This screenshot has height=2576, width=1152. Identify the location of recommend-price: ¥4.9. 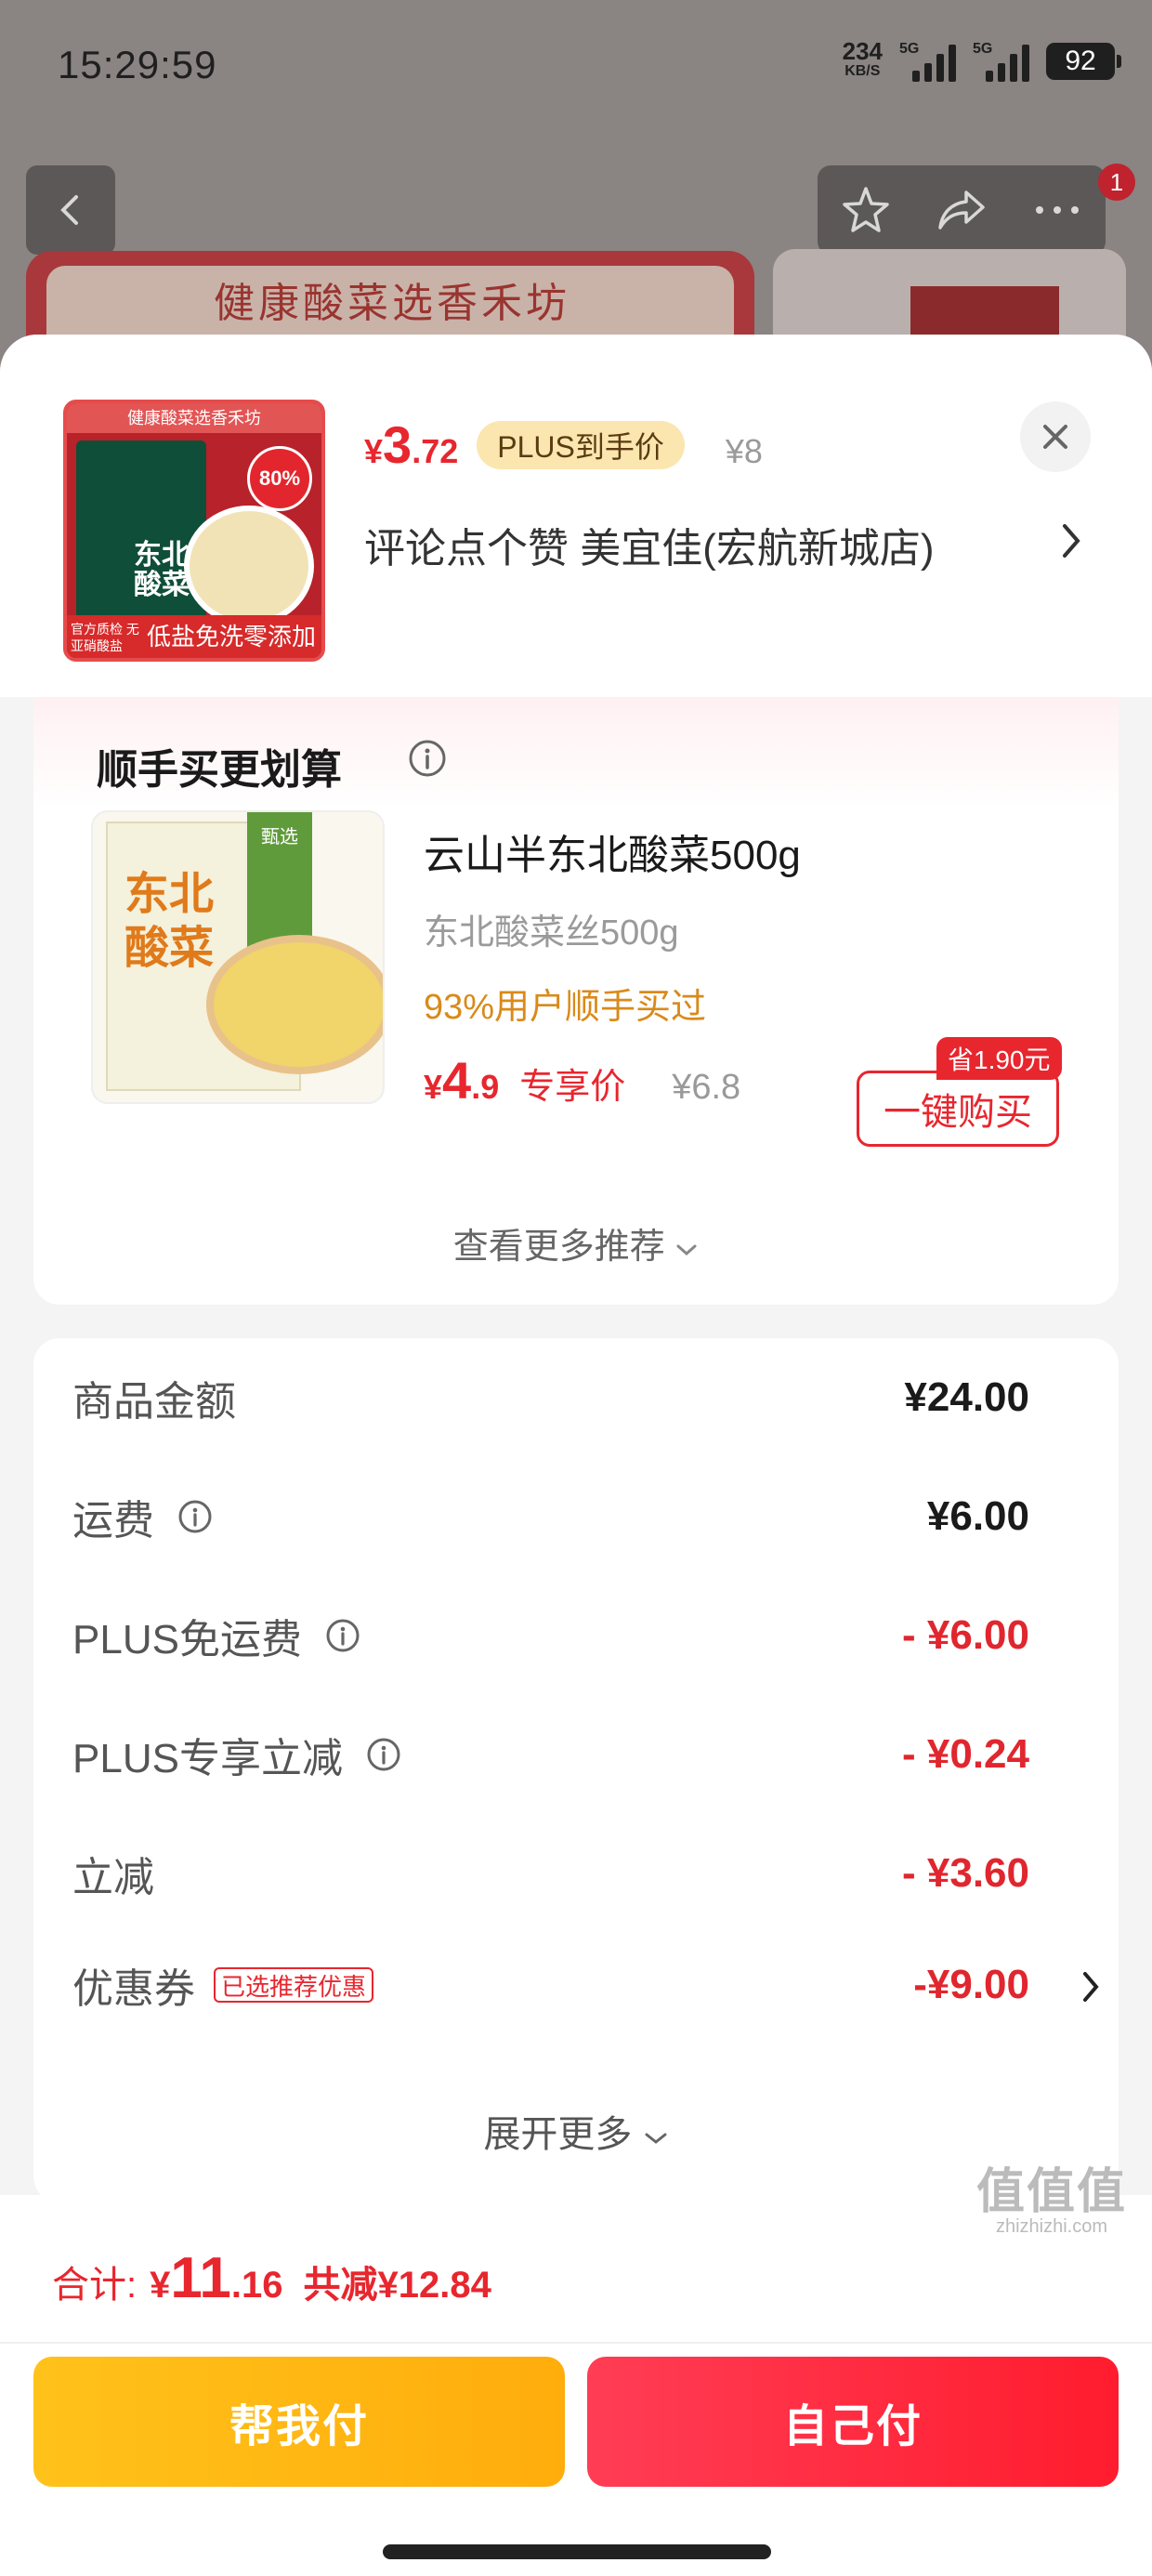
(462, 1080).